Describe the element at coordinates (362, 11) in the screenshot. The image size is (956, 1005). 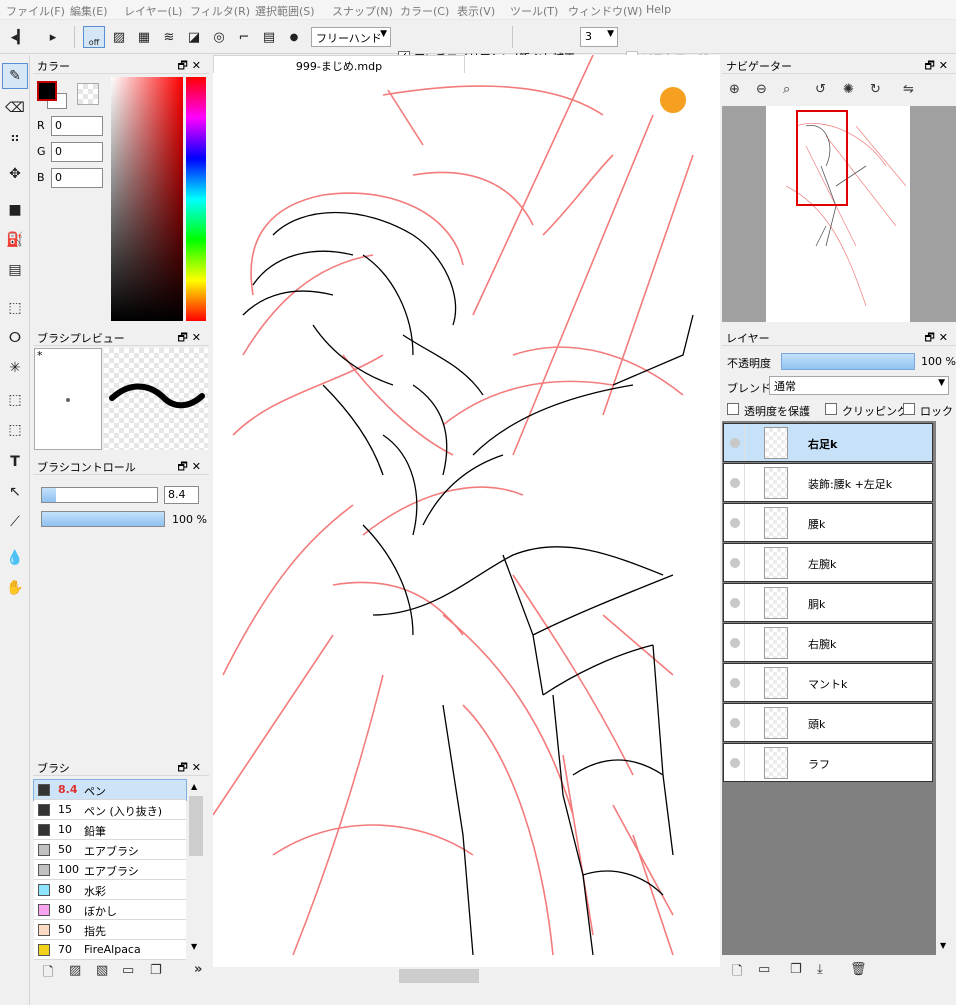
I see `menu-snap: スナップ(N)` at that location.